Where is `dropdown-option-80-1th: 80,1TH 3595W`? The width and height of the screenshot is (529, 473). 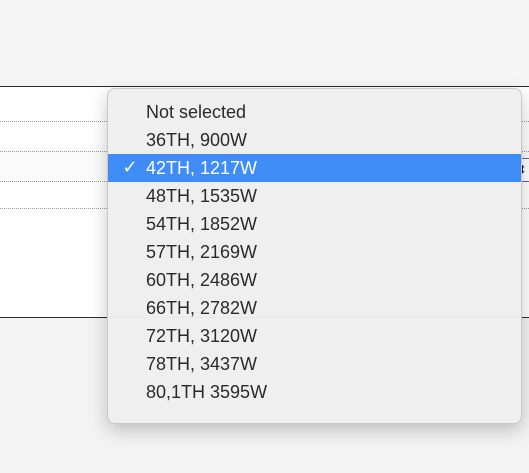
dropdown-option-80-1th: 80,1TH 3595W is located at coordinates (314, 392).